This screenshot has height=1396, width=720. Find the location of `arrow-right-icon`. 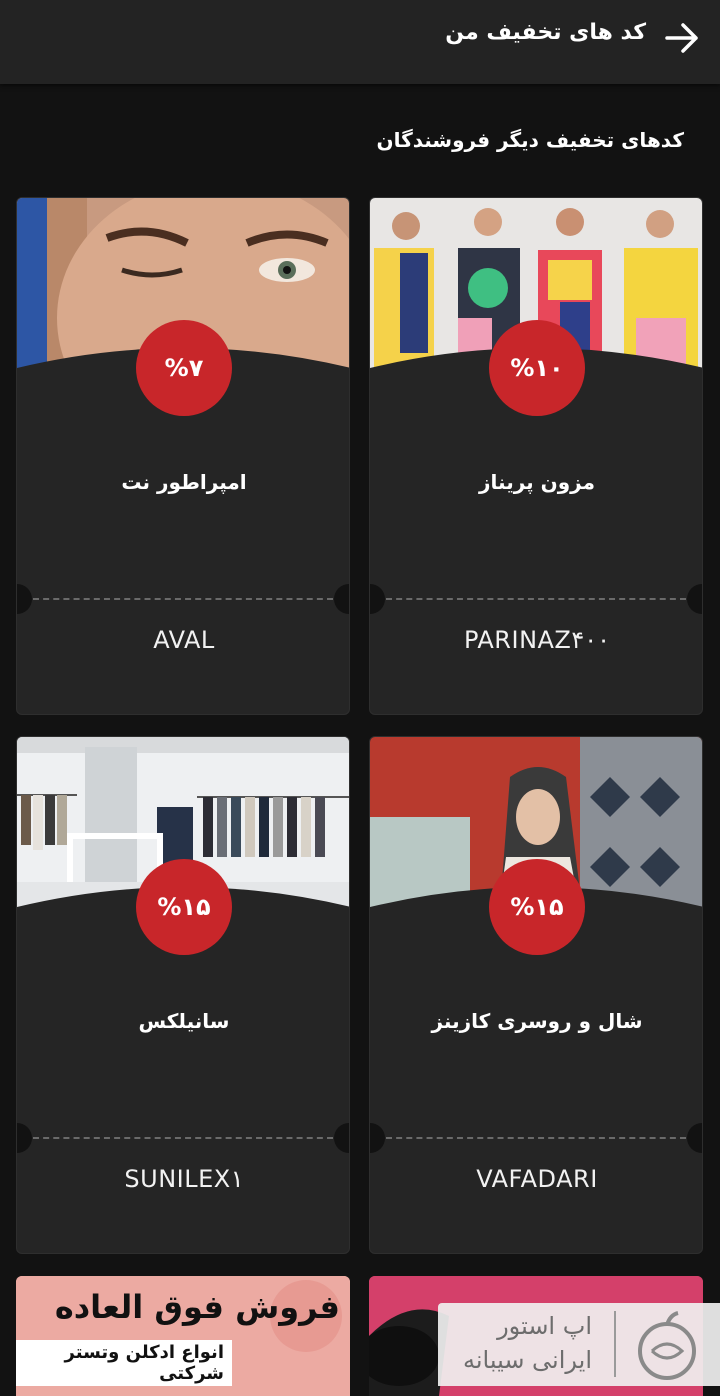

arrow-right-icon is located at coordinates (681, 38).